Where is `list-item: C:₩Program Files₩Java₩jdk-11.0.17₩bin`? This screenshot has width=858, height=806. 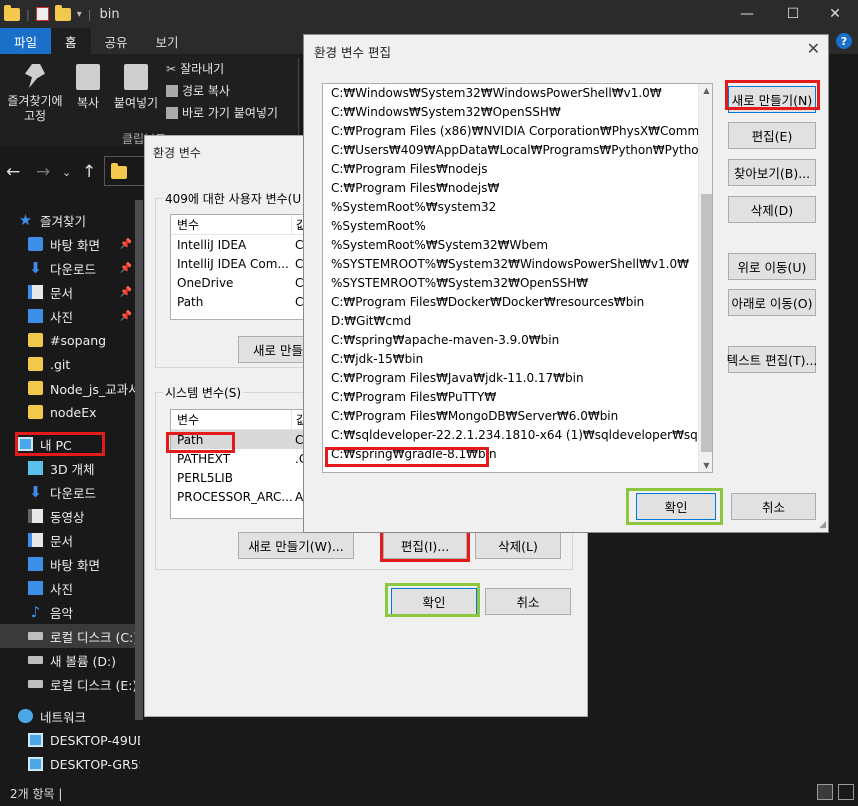
list-item: C:₩Program Files₩Java₩jdk-11.0.17₩bin is located at coordinates (517, 378).